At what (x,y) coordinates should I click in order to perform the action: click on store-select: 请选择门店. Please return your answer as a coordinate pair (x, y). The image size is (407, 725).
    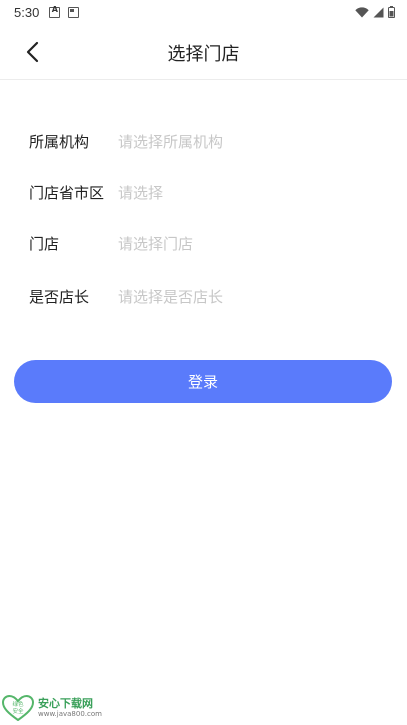
    Looking at the image, I should click on (155, 243).